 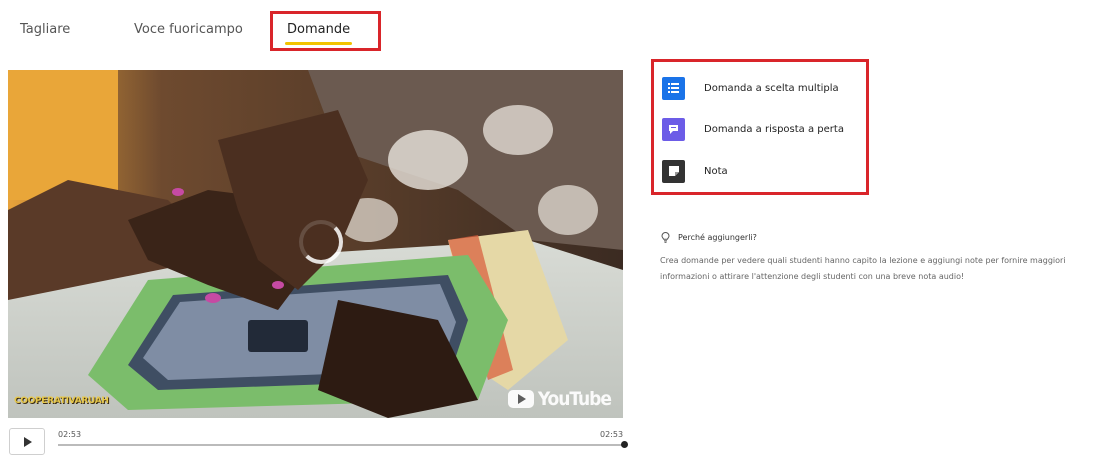 I want to click on editor-tabs: Tagliare Voce fuoricampo Domande, so click(x=300, y=27).